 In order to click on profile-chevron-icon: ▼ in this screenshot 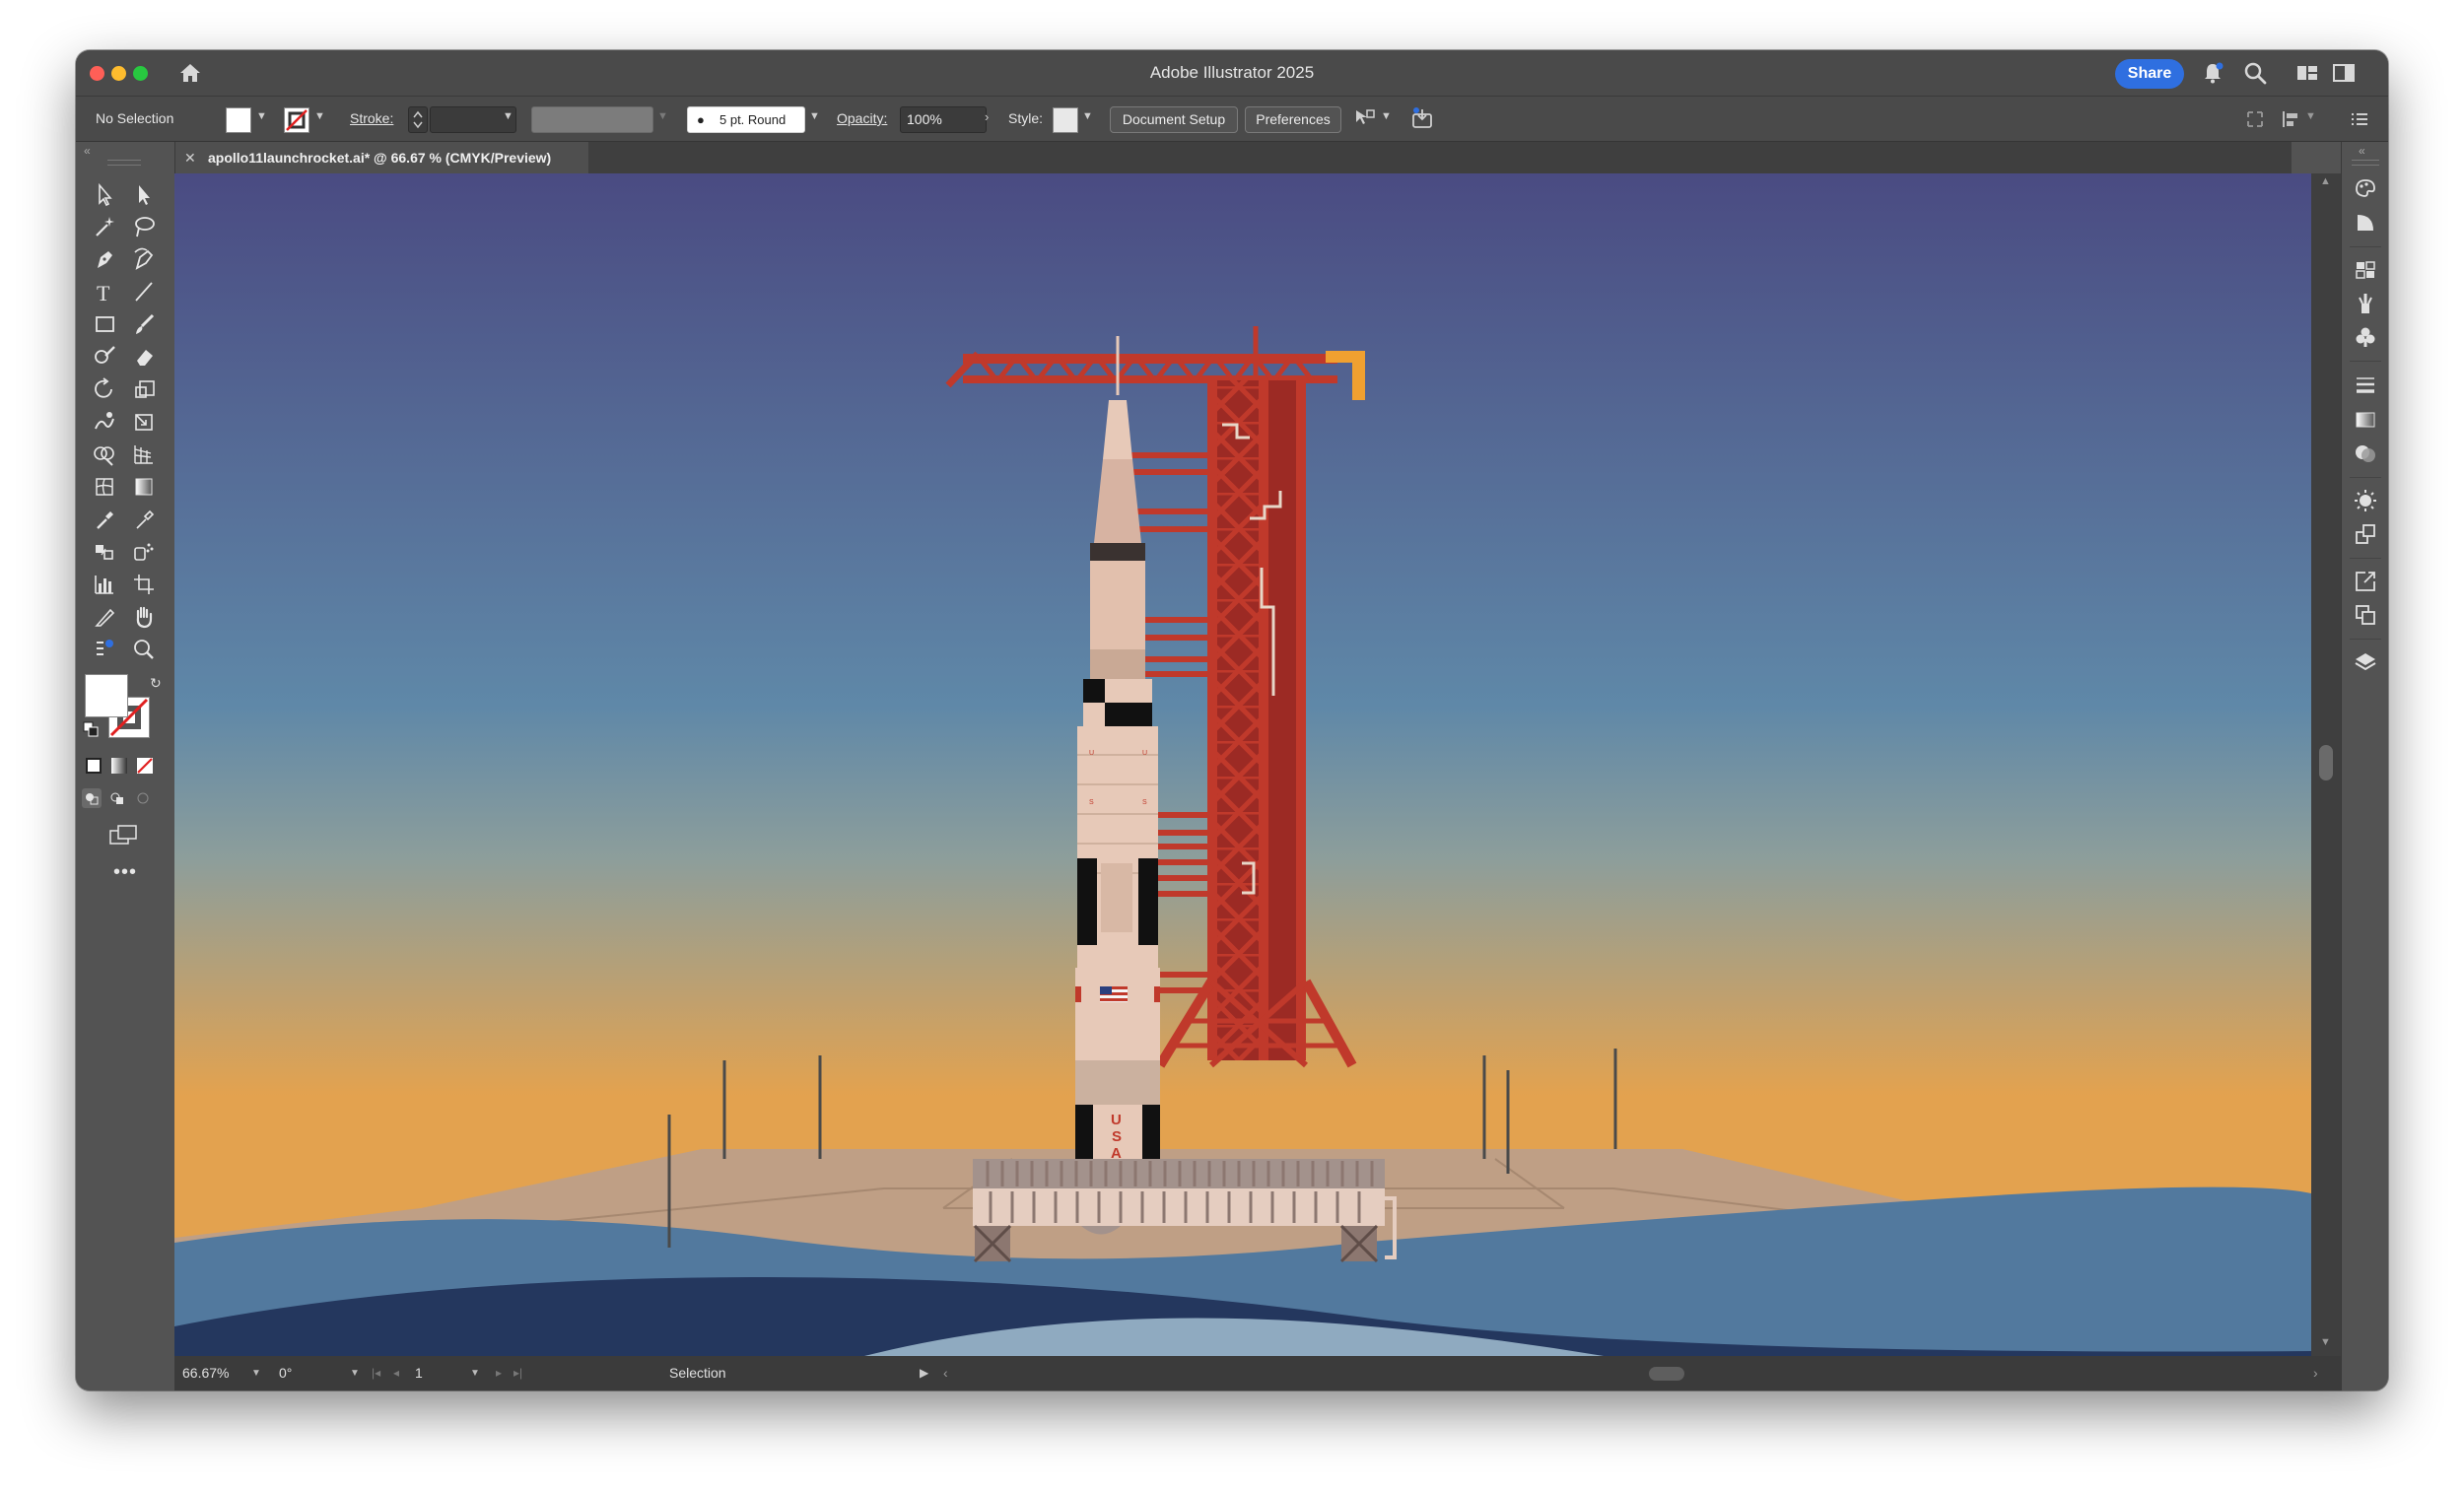, I will do `click(662, 116)`.